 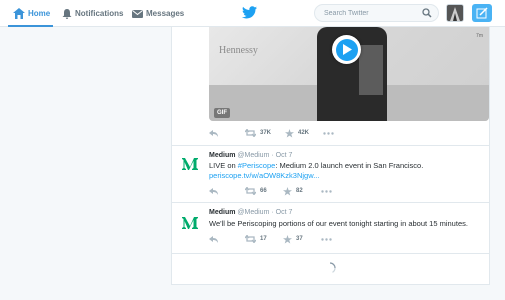 I want to click on envelope-icon, so click(x=137, y=13).